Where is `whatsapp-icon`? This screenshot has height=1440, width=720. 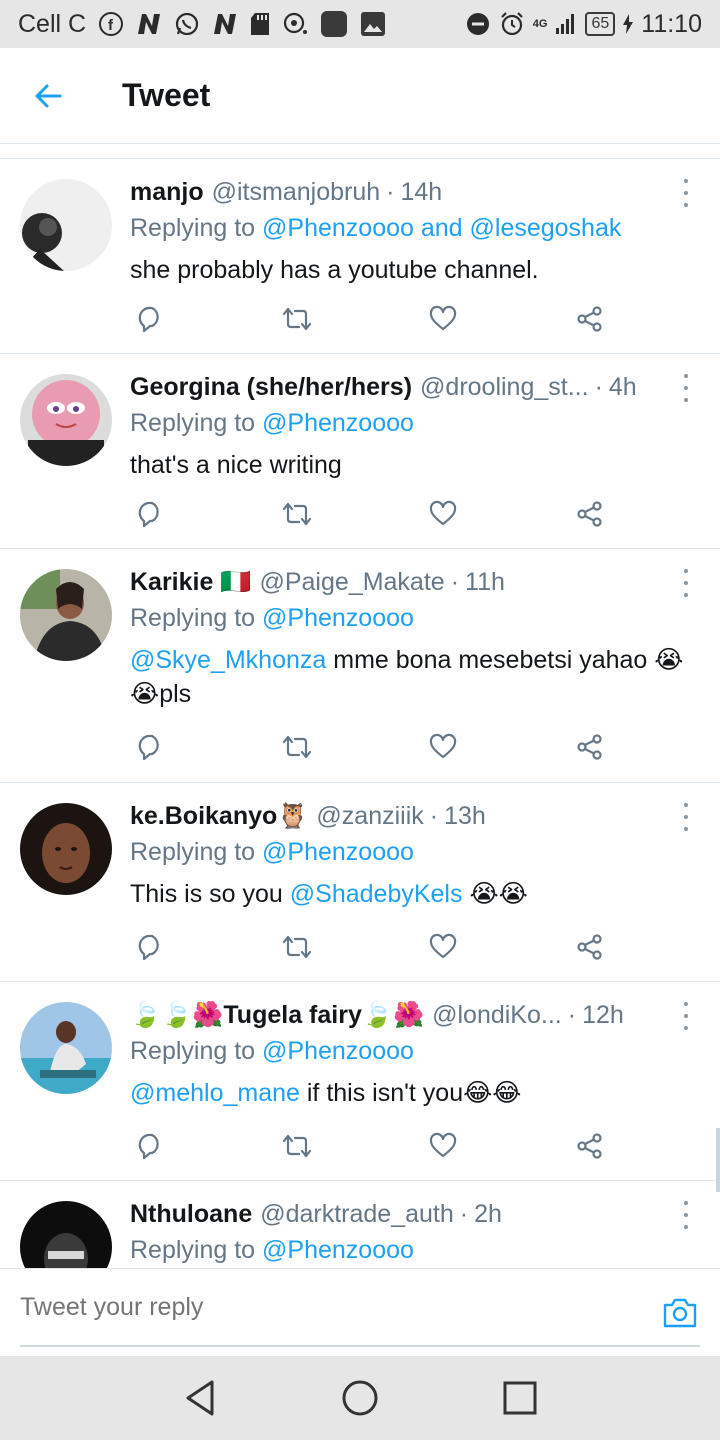 whatsapp-icon is located at coordinates (187, 24).